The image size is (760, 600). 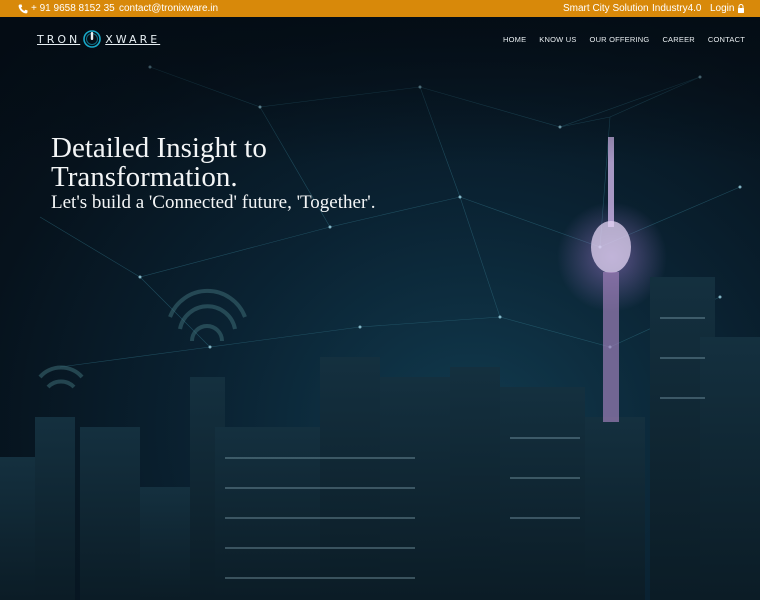 I want to click on nav-contact: CONTACT, so click(x=726, y=39).